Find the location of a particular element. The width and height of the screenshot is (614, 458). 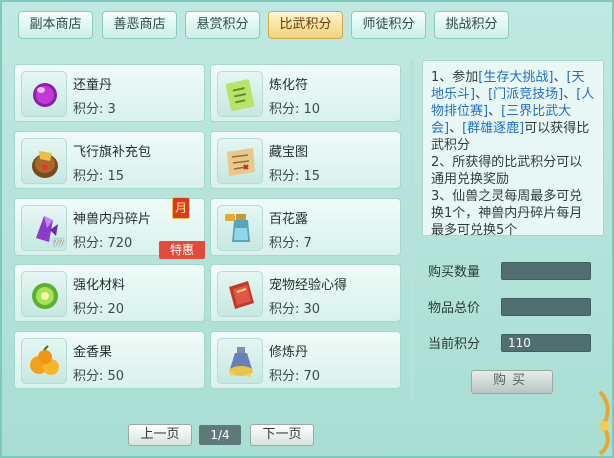

rules-line-3: 3、仙兽之灵每周最多可兑换1个，神兽内丹碎片每月最多可兑换5个 is located at coordinates (507, 213).